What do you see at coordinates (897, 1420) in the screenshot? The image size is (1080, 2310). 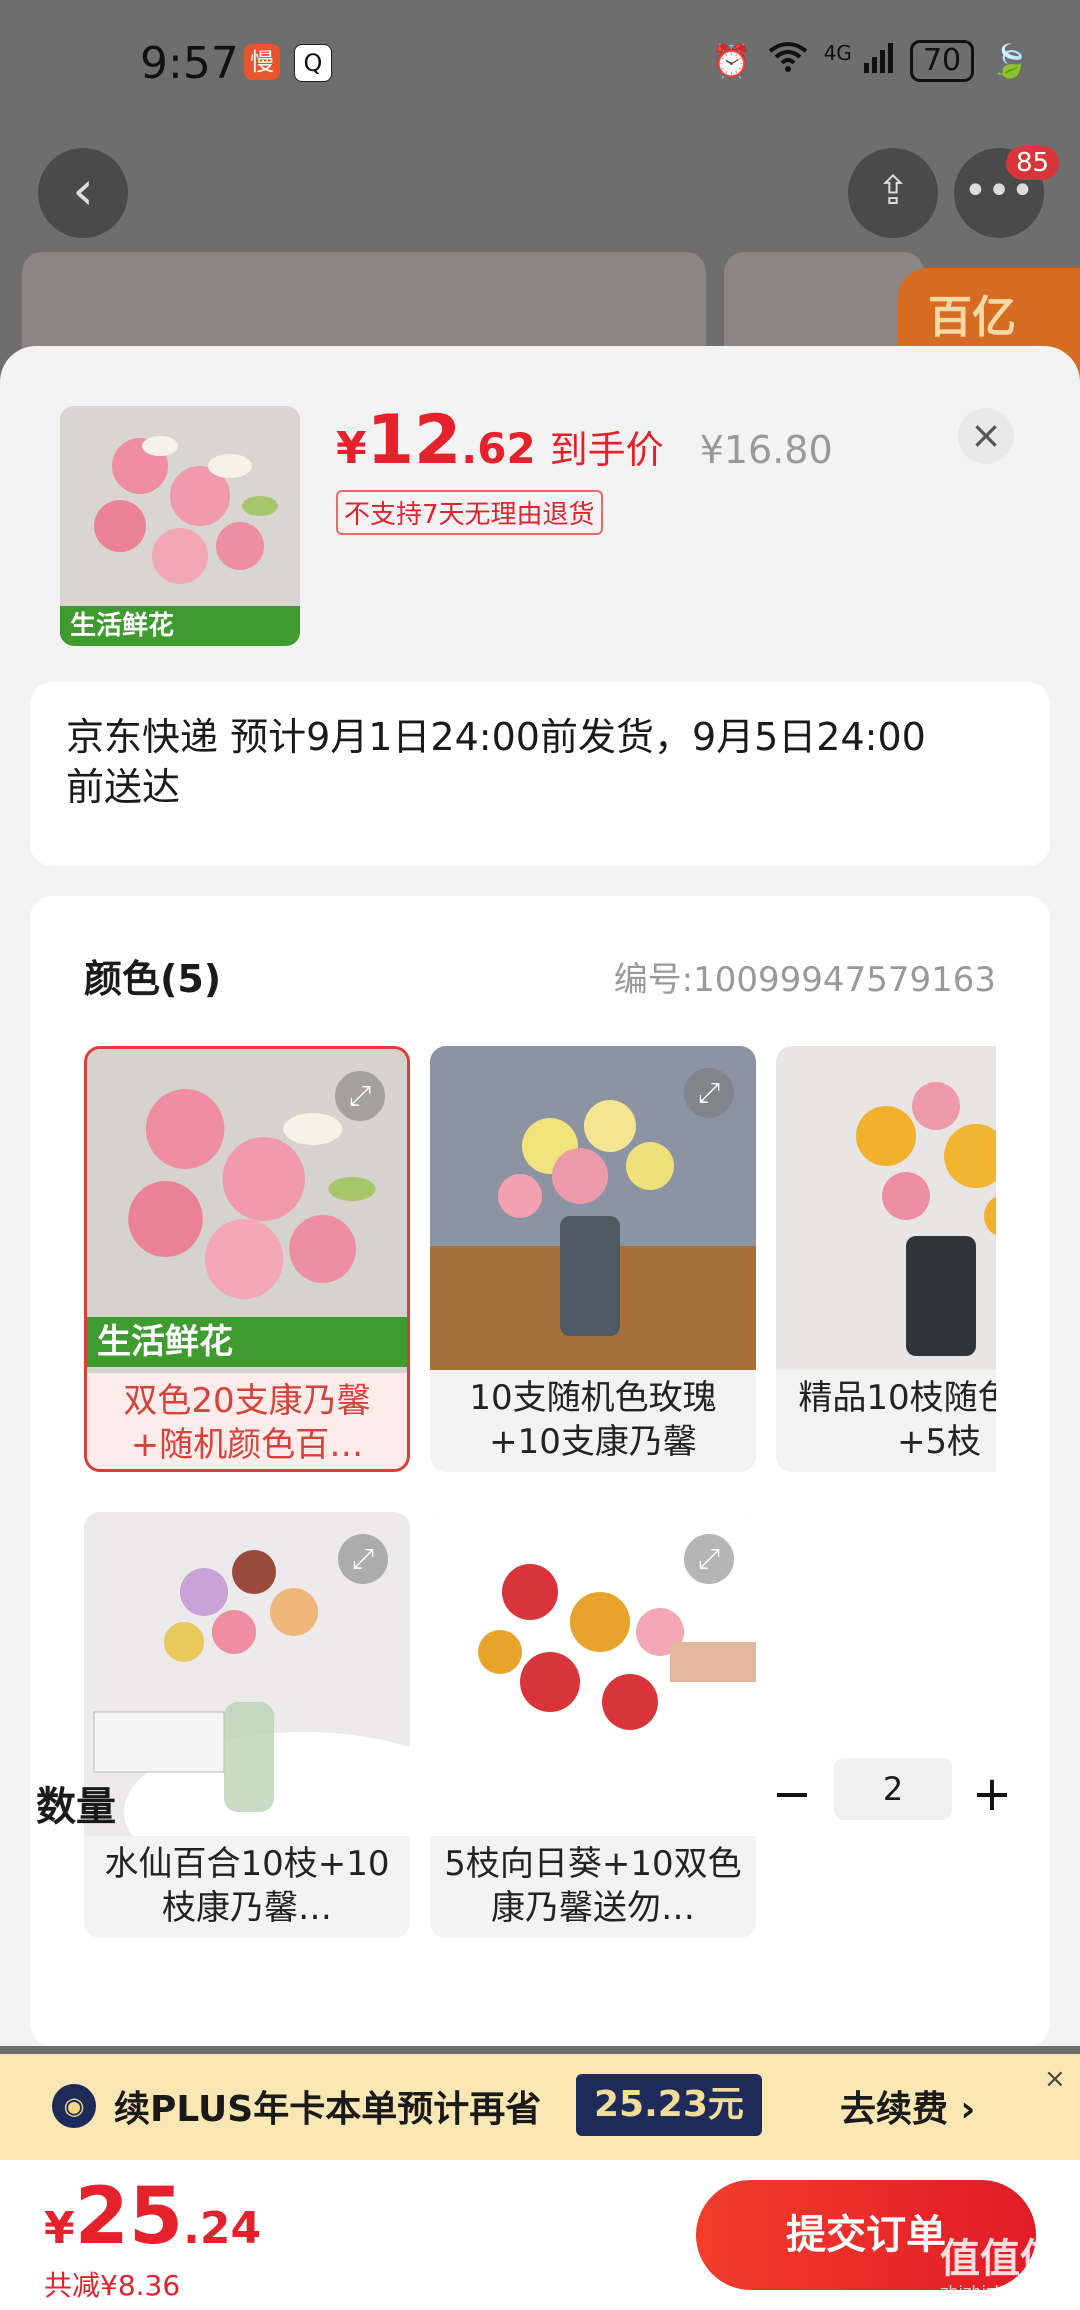 I see `option-label: 精品10枝随色玫瑰+5枝` at bounding box center [897, 1420].